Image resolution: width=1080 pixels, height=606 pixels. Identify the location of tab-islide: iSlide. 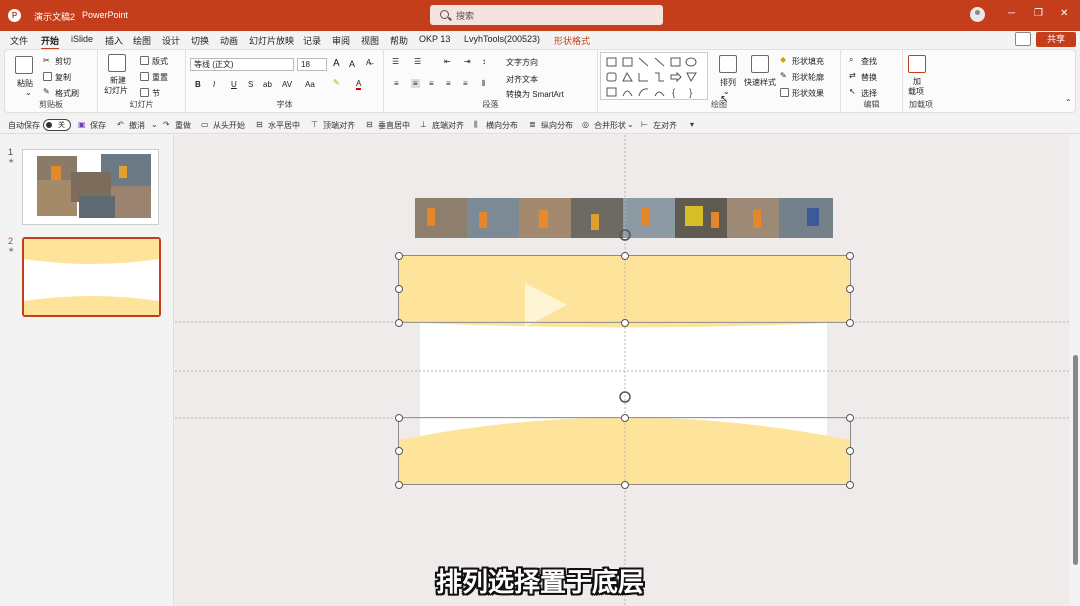
(82, 39).